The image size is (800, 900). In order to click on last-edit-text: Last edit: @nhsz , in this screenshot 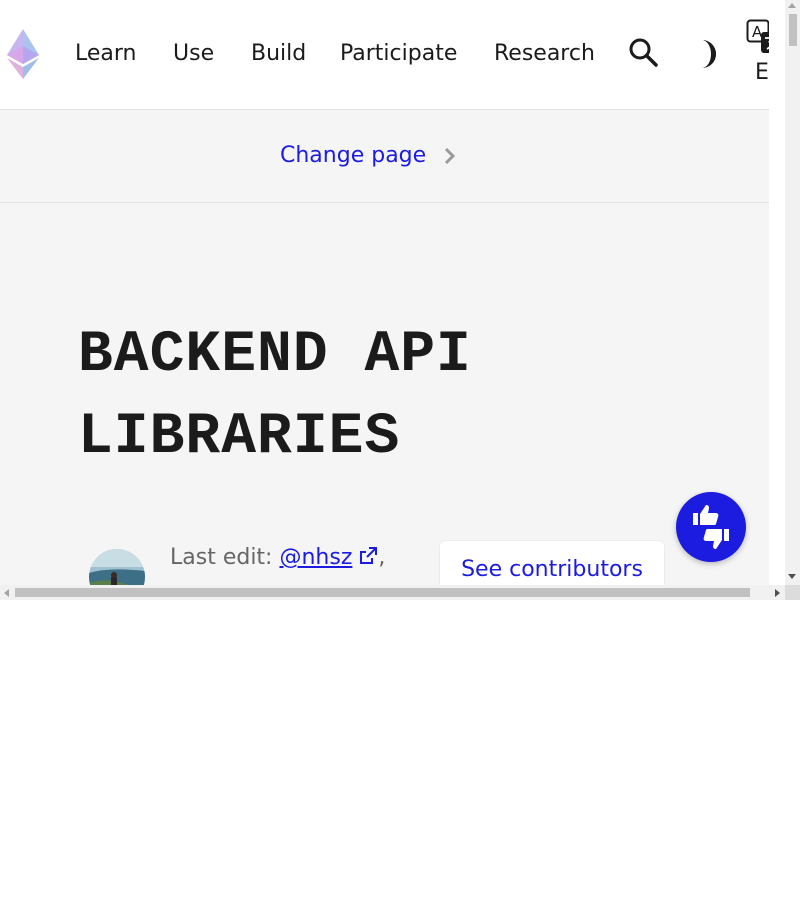, I will do `click(277, 558)`.